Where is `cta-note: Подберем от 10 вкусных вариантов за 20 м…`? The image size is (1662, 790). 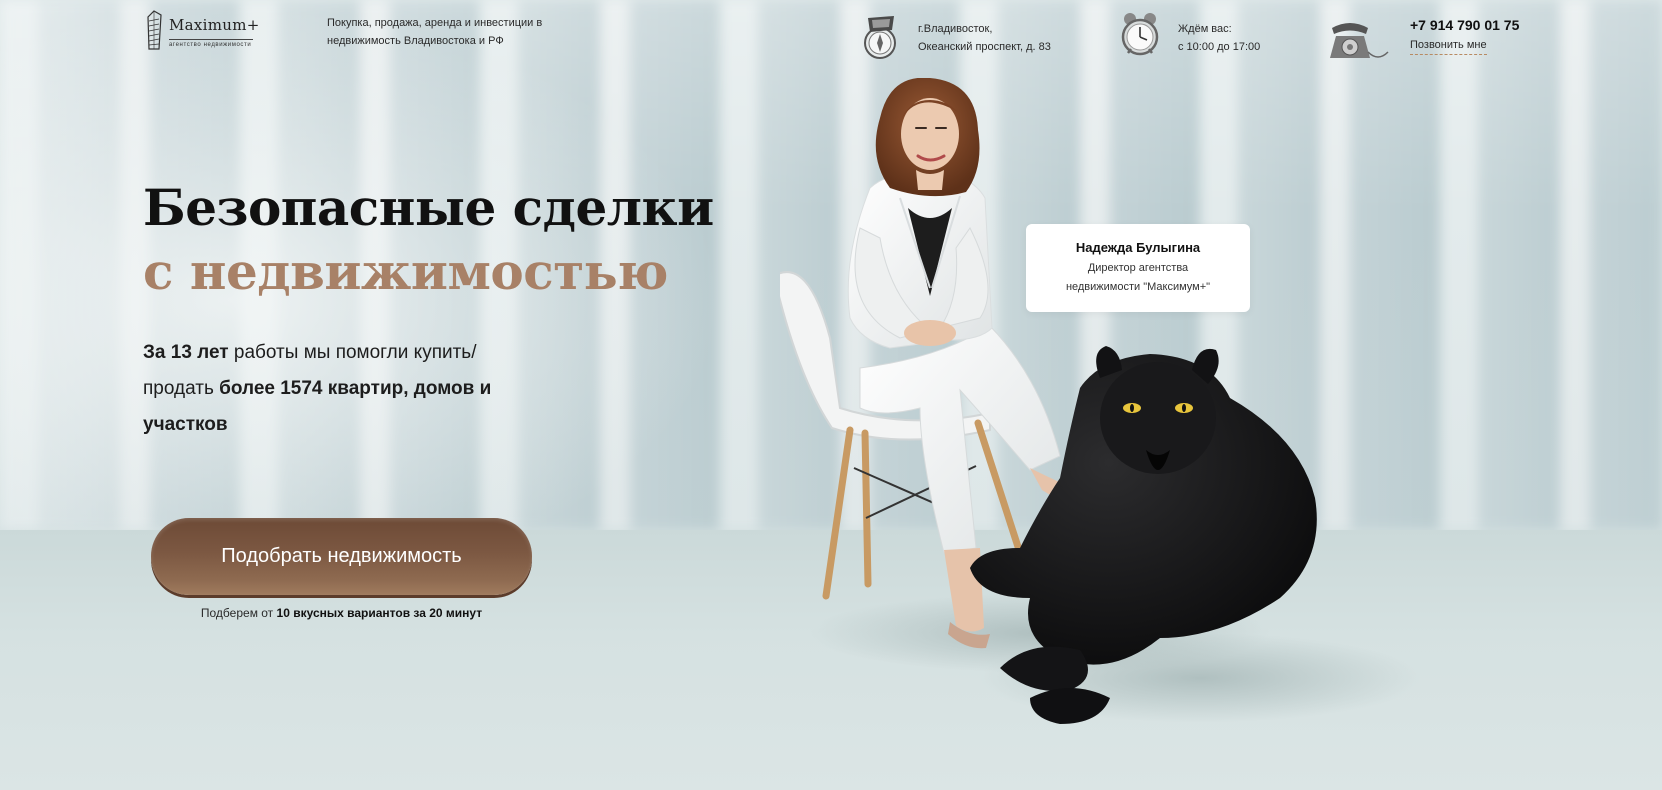 cta-note: Подберем от 10 вкусных вариантов за 20 м… is located at coordinates (341, 613).